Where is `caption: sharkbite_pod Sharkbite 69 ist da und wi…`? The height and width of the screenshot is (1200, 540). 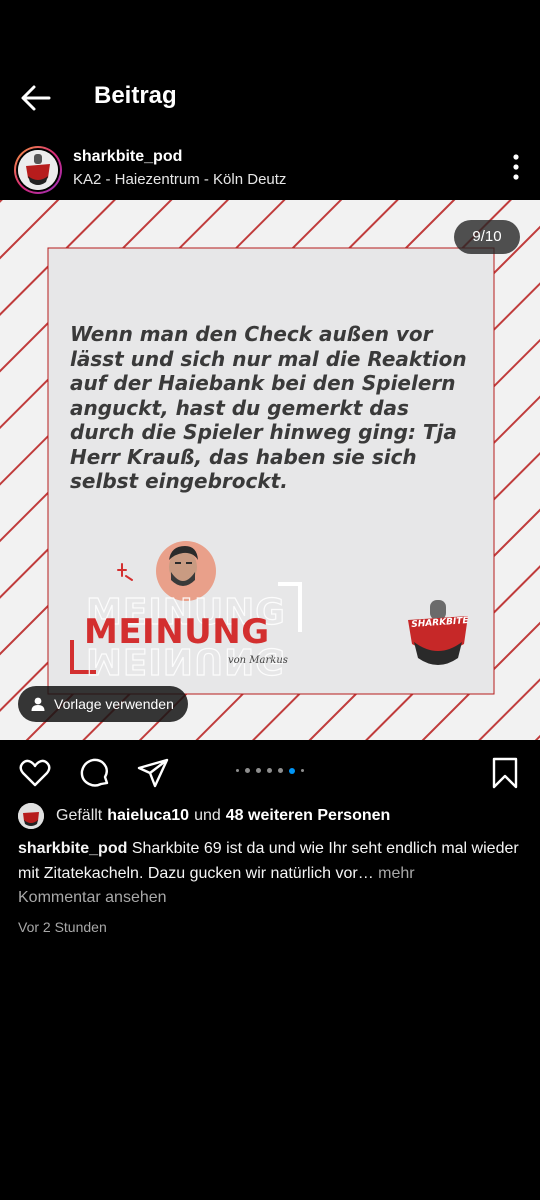
caption: sharkbite_pod Sharkbite 69 ist da und wi… is located at coordinates (273, 861).